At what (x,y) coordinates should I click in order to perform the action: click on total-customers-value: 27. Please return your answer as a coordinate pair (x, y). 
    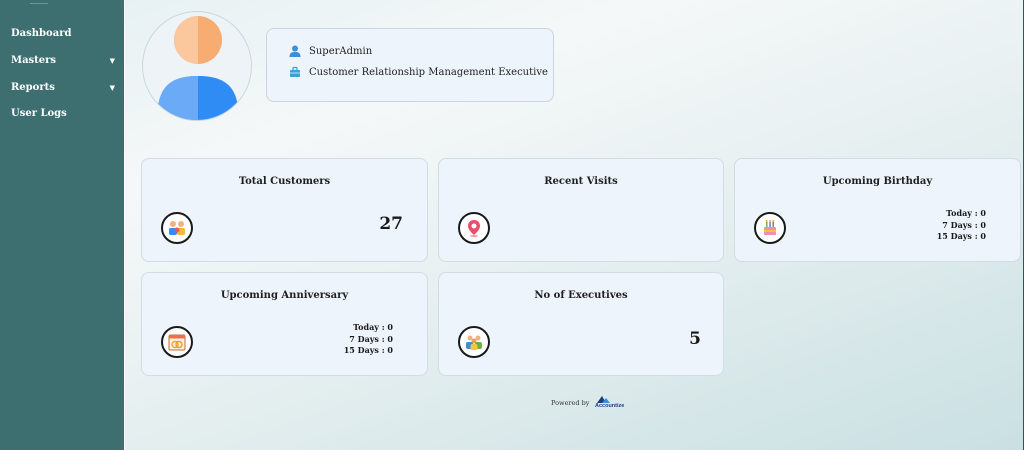
    Looking at the image, I should click on (391, 224).